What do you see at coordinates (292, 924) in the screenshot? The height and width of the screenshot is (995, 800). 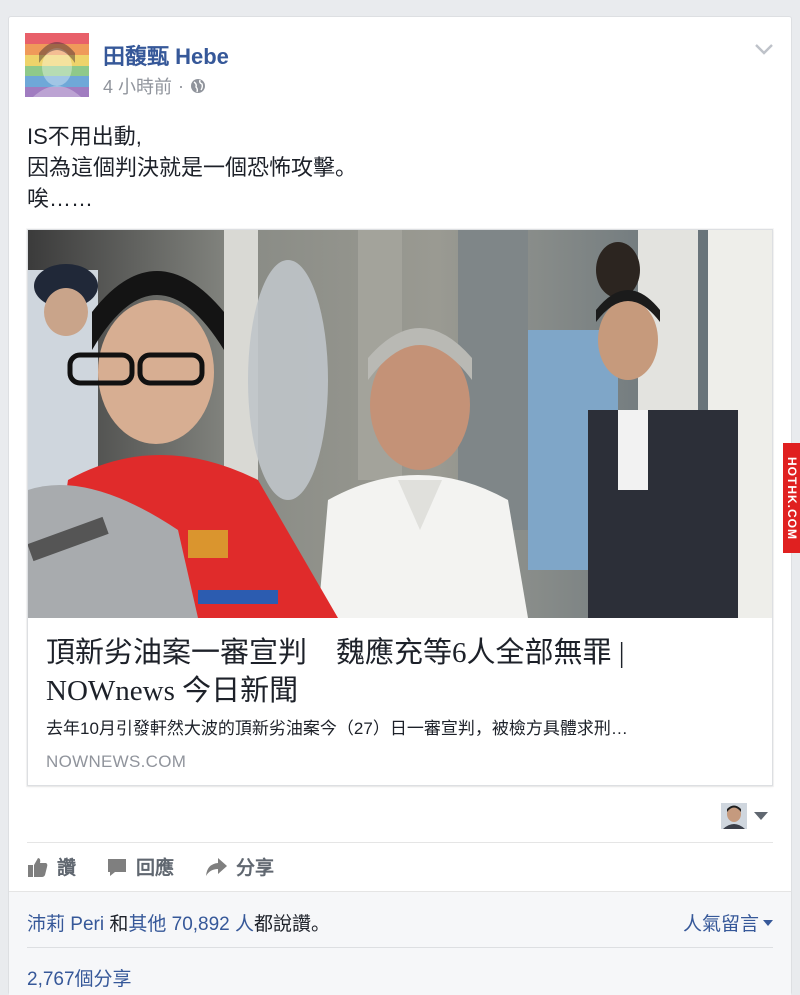 I see `likes-suffix: 都說讚。` at bounding box center [292, 924].